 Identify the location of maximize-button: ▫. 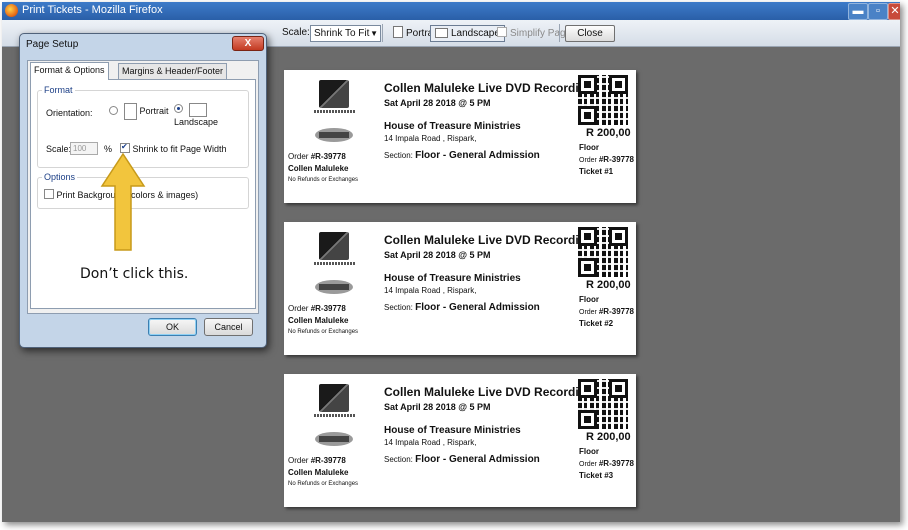
(878, 11).